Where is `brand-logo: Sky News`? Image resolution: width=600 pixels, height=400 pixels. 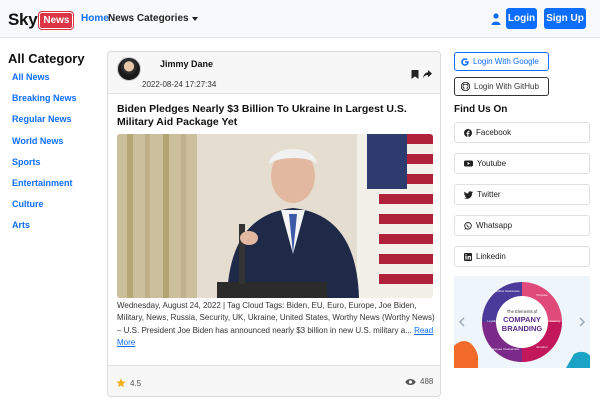 brand-logo: Sky News is located at coordinates (41, 20).